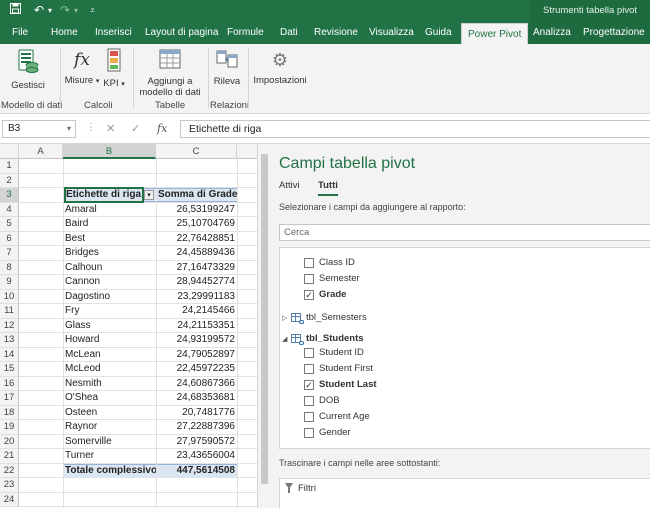 The width and height of the screenshot is (650, 508). What do you see at coordinates (9, 224) in the screenshot?
I see `row-header: 5` at bounding box center [9, 224].